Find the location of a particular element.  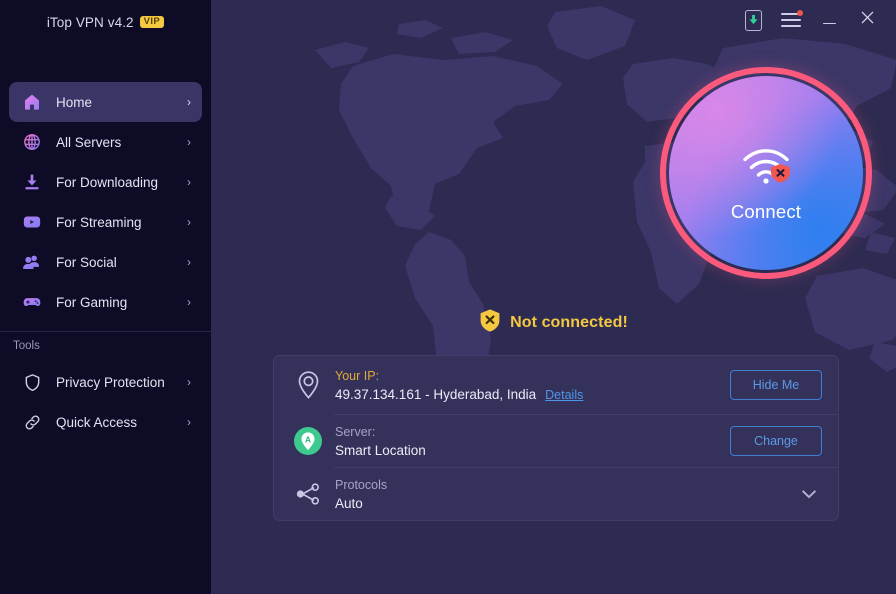

protocol-value: Auto is located at coordinates (349, 503).